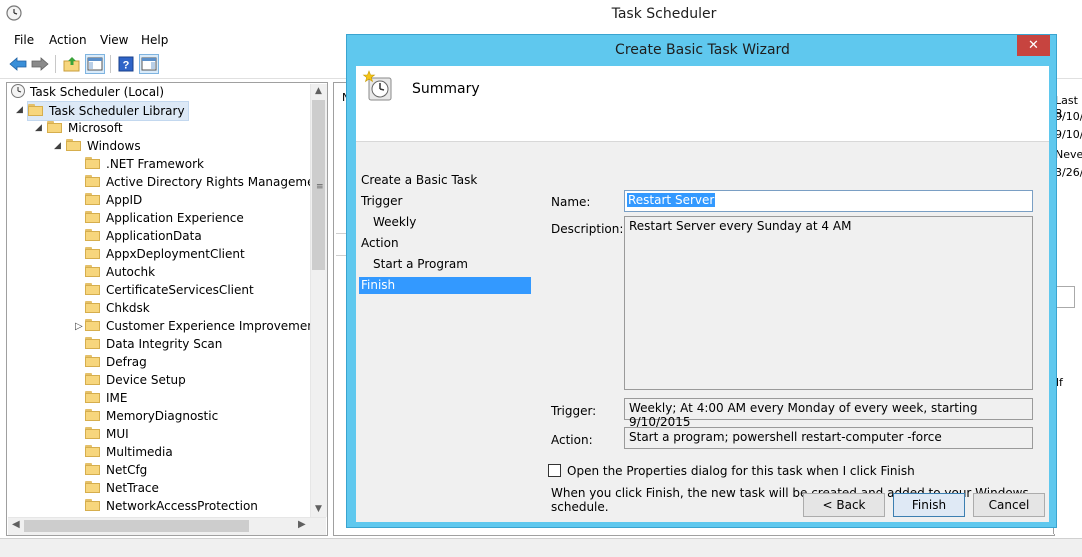  I want to click on open-properties-checkbox, so click(554, 470).